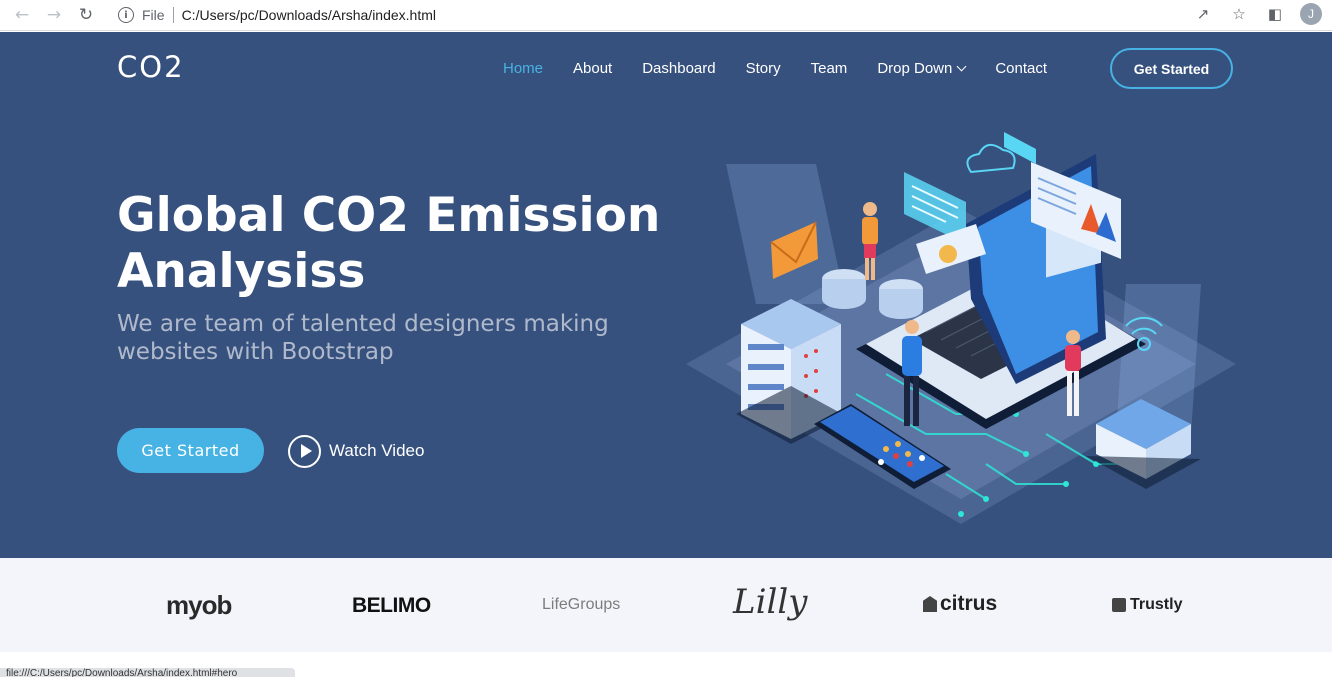 The height and width of the screenshot is (677, 1332). What do you see at coordinates (1311, 14) in the screenshot?
I see `profile-avatar: J` at bounding box center [1311, 14].